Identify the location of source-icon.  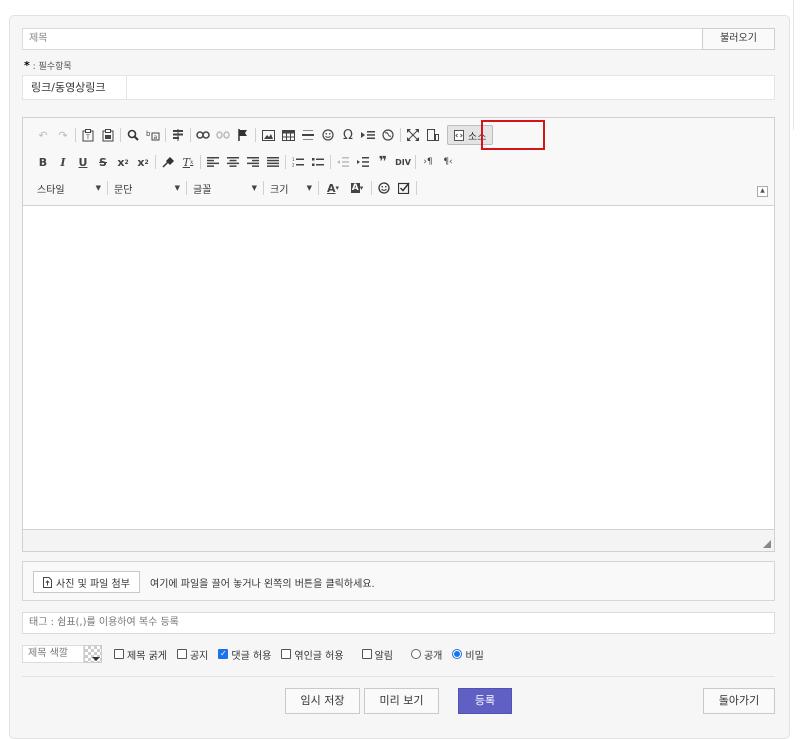
(459, 135).